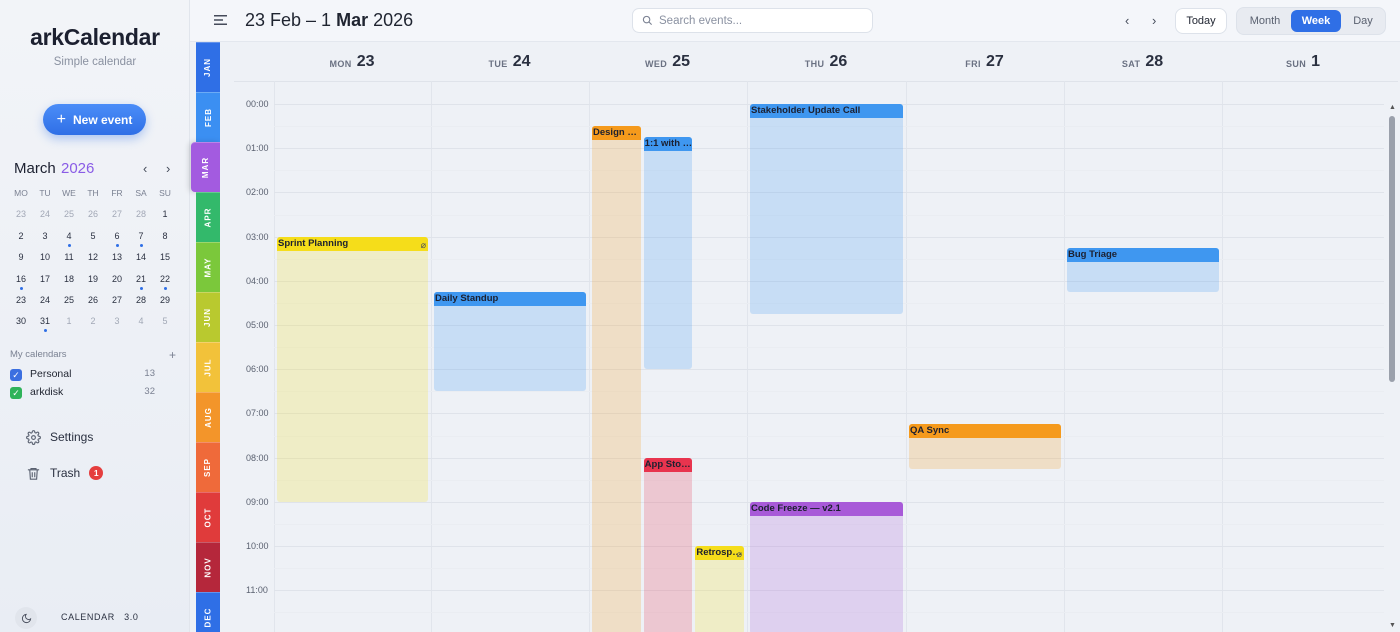  I want to click on day-header: THU 26, so click(826, 62).